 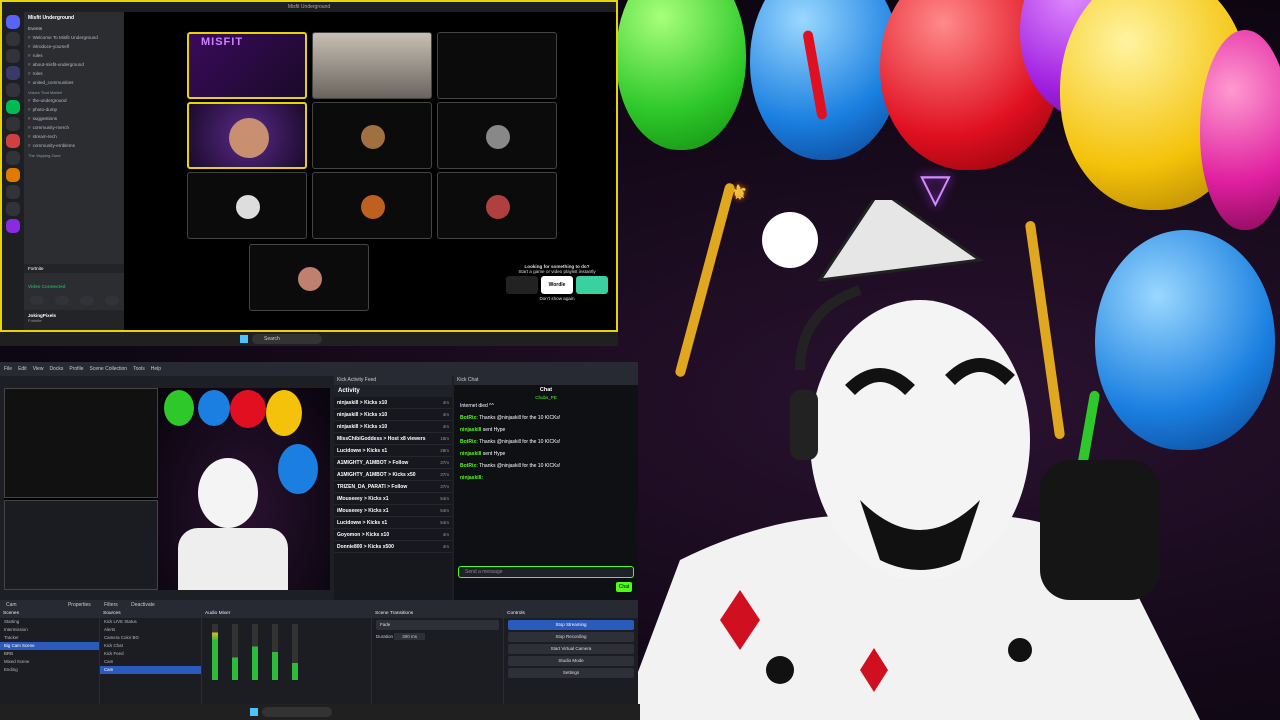 What do you see at coordinates (150, 630) in the screenshot?
I see `source-item: Alerts` at bounding box center [150, 630].